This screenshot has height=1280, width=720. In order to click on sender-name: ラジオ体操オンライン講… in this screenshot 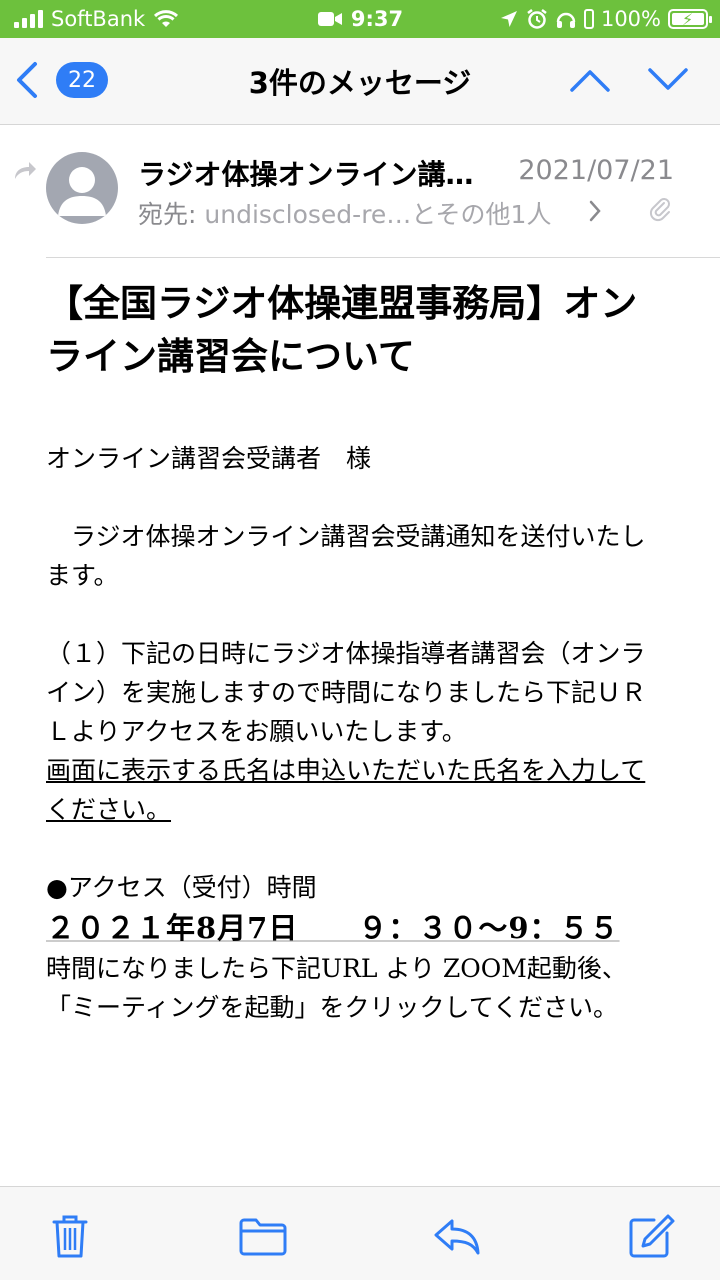, I will do `click(323, 173)`.